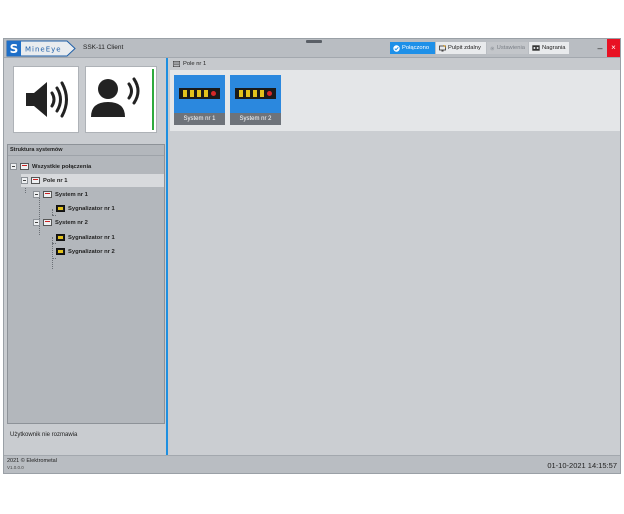 The height and width of the screenshot is (514, 624). I want to click on minimize-button: –, so click(600, 49).